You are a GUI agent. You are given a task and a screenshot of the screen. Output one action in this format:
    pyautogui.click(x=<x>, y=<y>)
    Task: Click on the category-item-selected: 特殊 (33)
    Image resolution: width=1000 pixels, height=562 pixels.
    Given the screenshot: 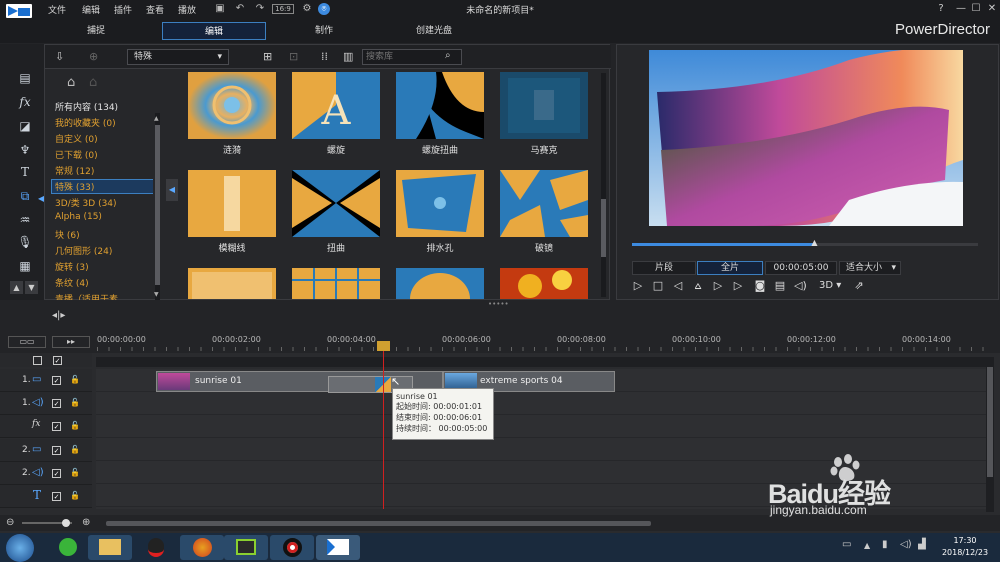 What is the action you would take?
    pyautogui.click(x=102, y=186)
    